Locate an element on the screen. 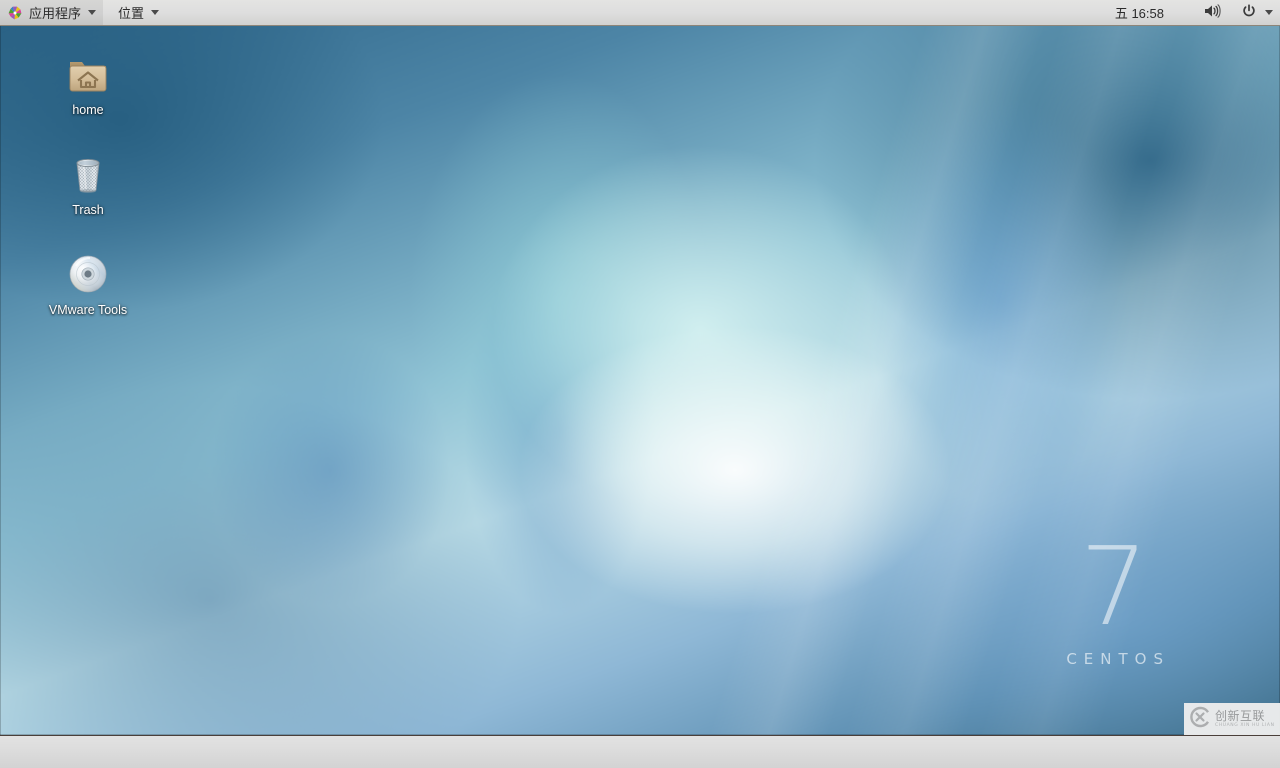 The height and width of the screenshot is (768, 1280). volume-button is located at coordinates (1212, 12).